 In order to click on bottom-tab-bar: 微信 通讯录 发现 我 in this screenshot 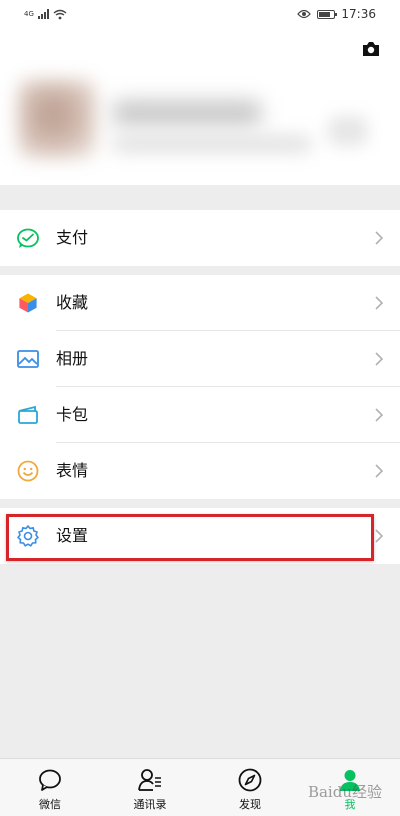, I will do `click(200, 787)`.